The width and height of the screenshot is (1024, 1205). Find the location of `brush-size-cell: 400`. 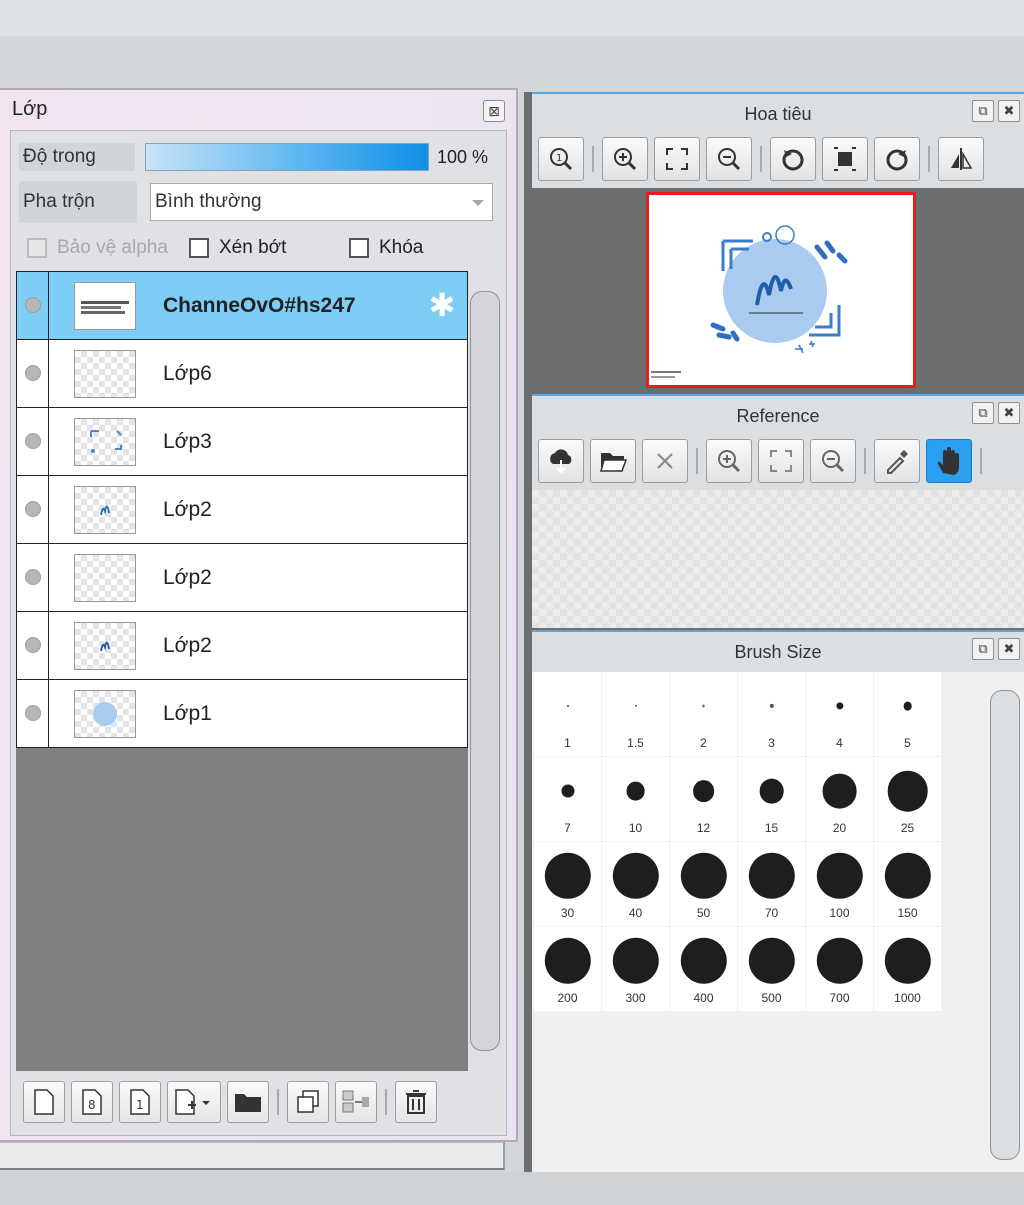

brush-size-cell: 400 is located at coordinates (703, 969).